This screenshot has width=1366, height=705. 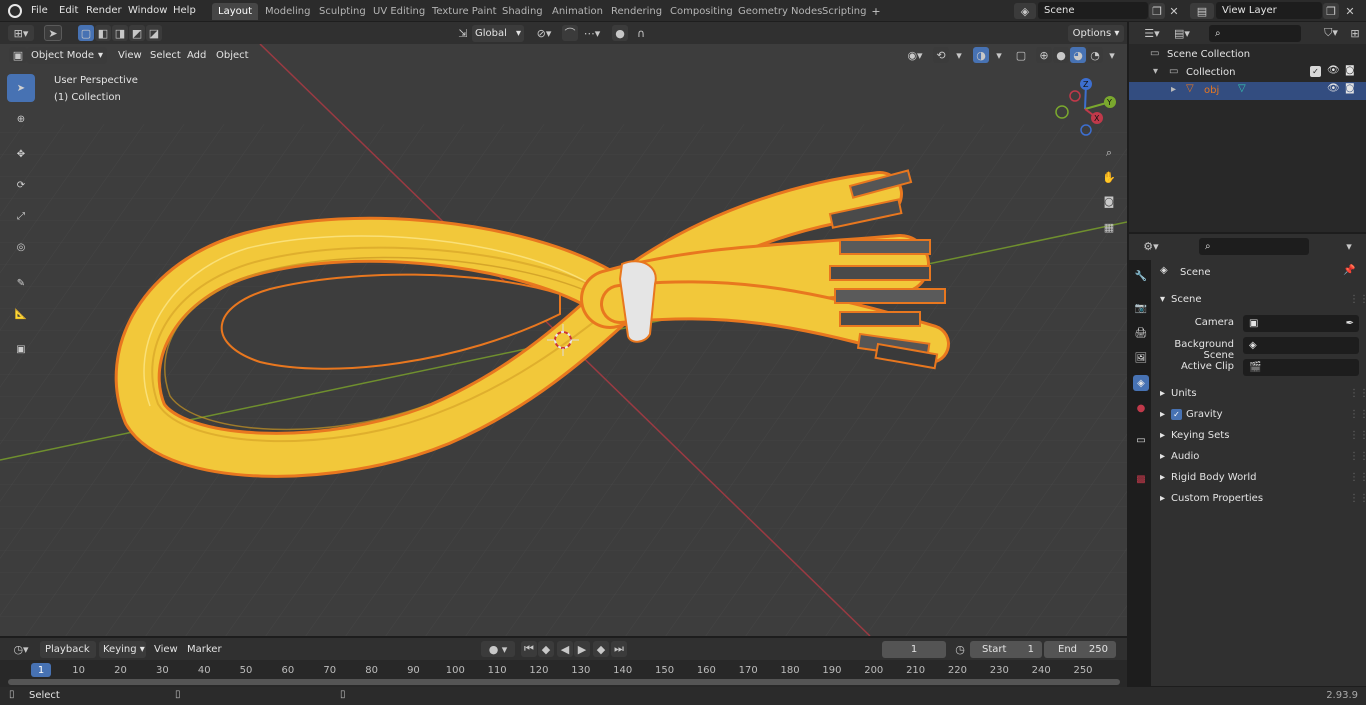 I want to click on perspective-toggle-icon: ▦, so click(x=1109, y=227).